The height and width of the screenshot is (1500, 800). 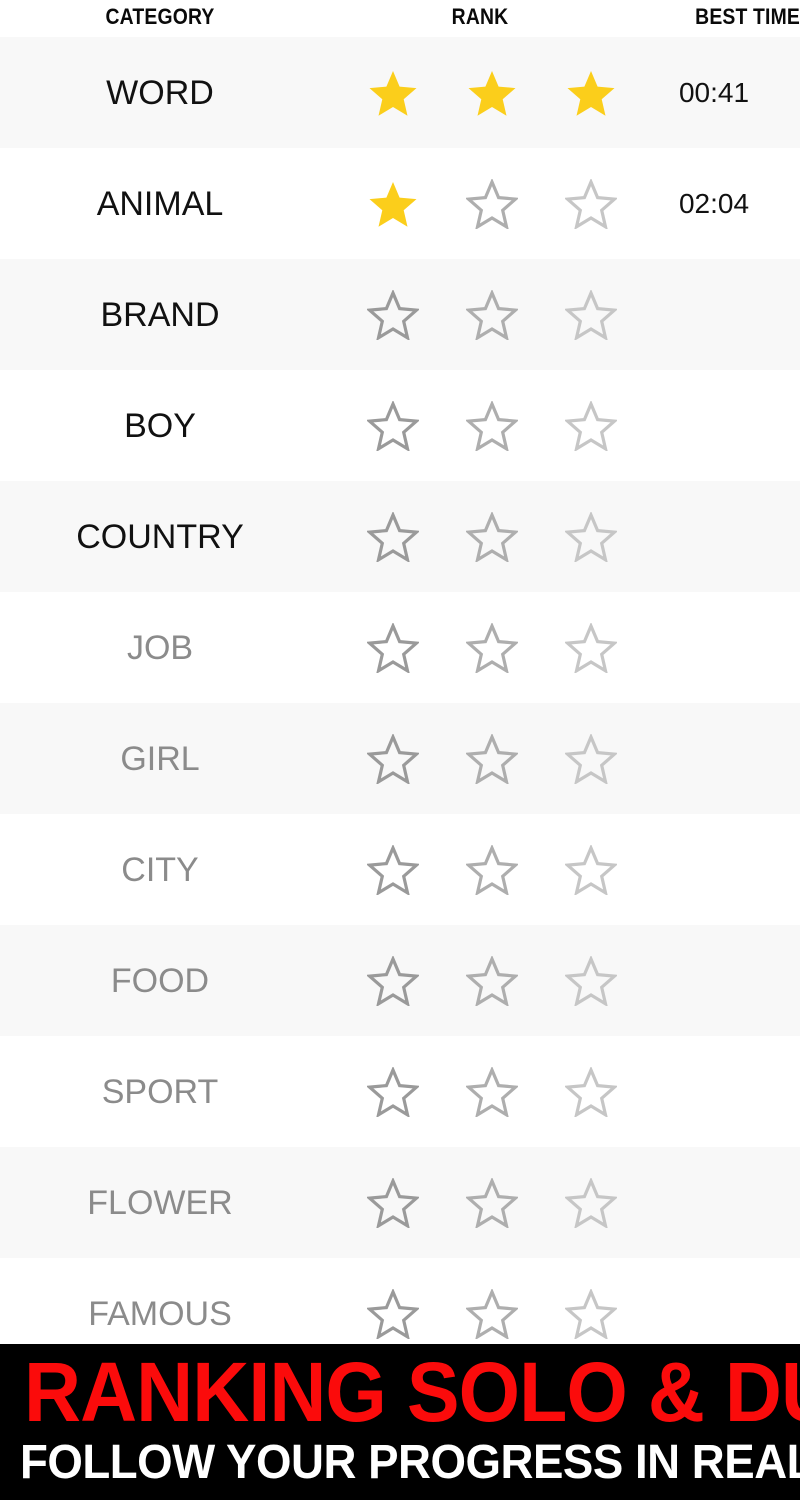 I want to click on table-row: ANIMAL 02:04, so click(x=400, y=203).